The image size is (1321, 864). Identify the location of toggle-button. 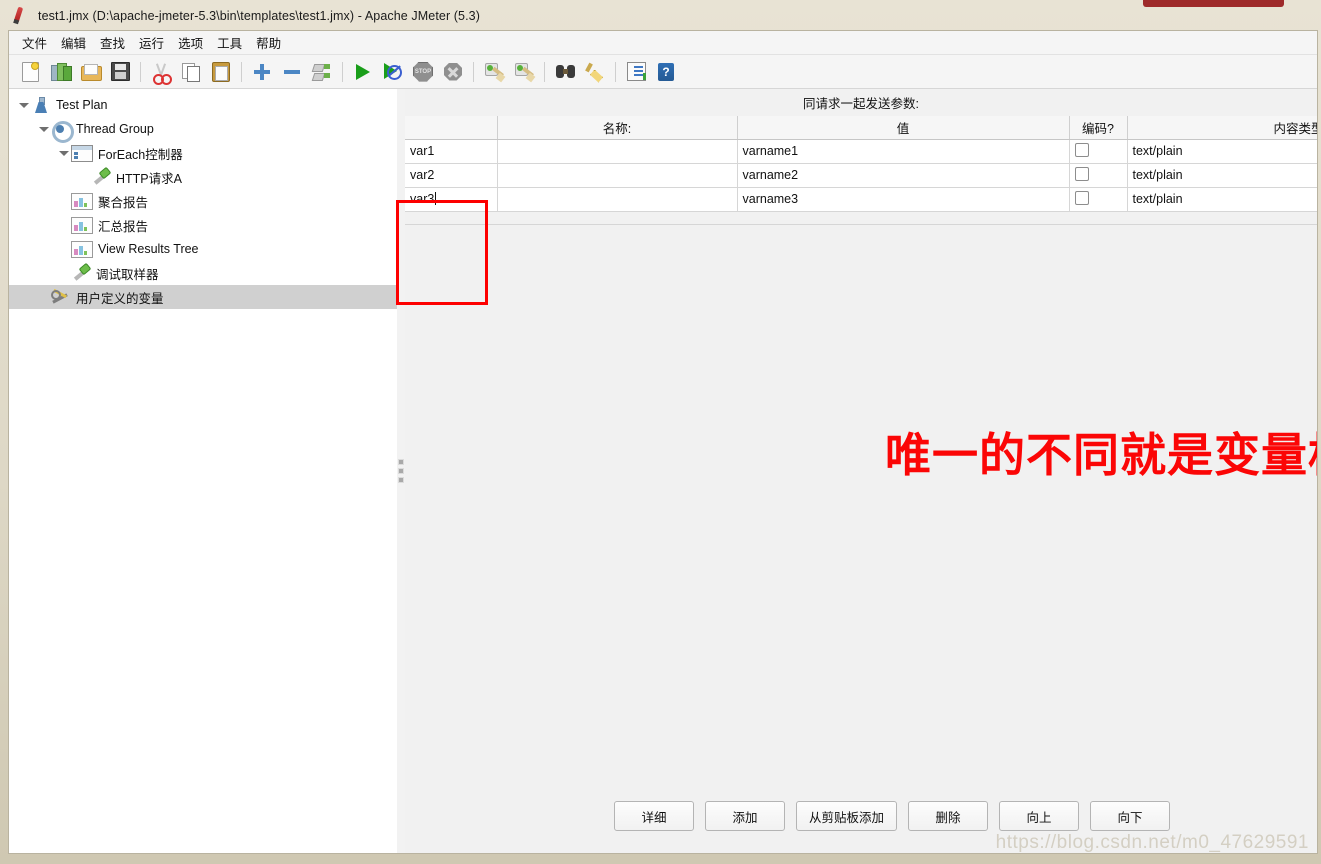
(322, 72).